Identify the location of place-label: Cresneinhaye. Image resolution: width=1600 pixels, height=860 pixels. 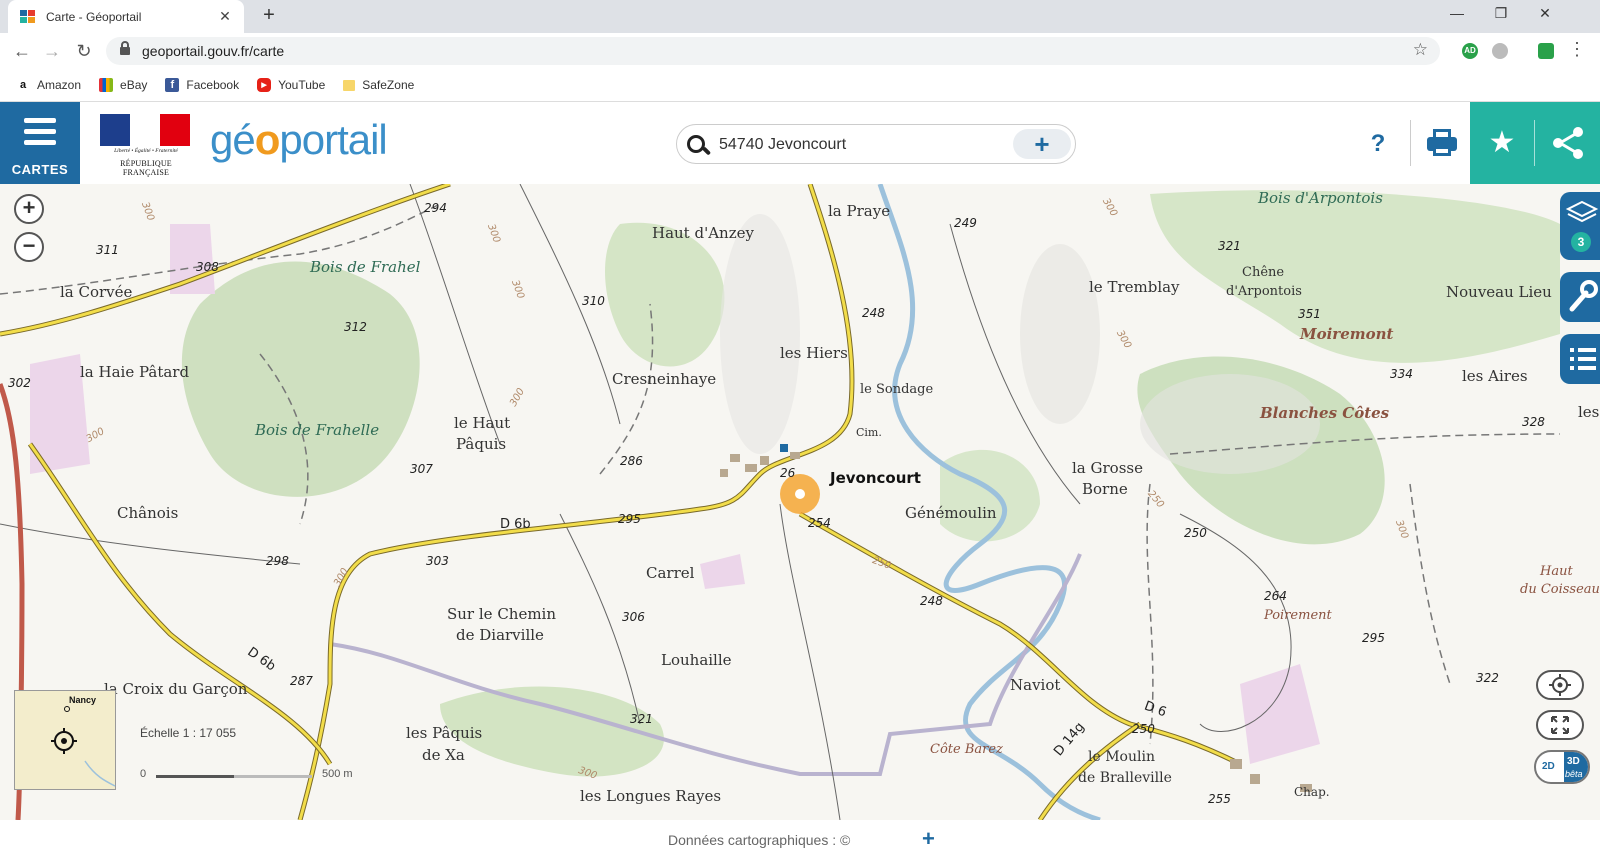
(664, 379).